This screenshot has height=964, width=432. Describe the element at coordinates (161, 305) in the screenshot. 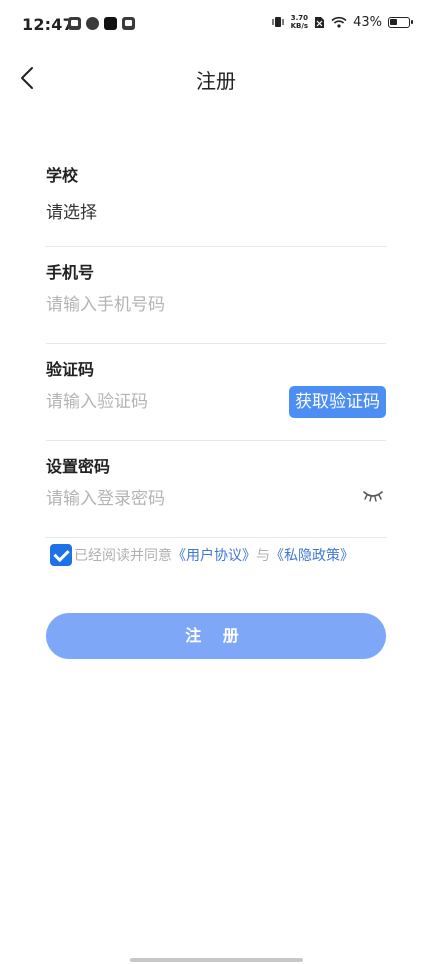

I see `phone-input` at that location.